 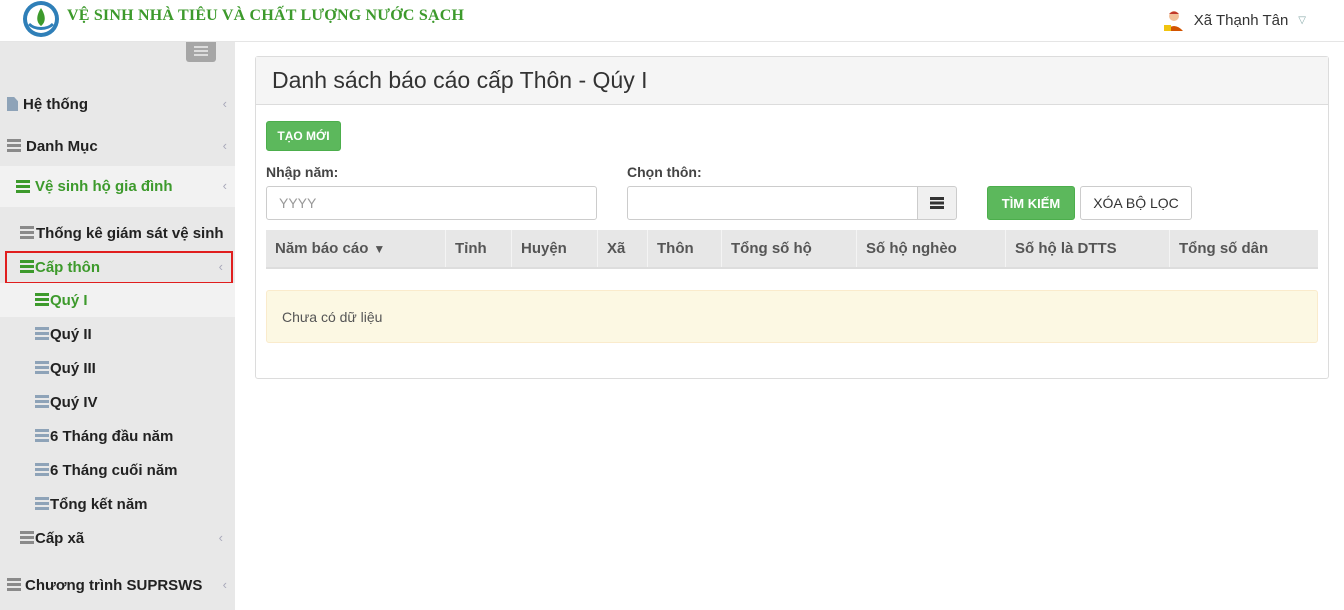 I want to click on sidebar-item-he-thong: Hệ thống ‹, so click(x=117, y=104).